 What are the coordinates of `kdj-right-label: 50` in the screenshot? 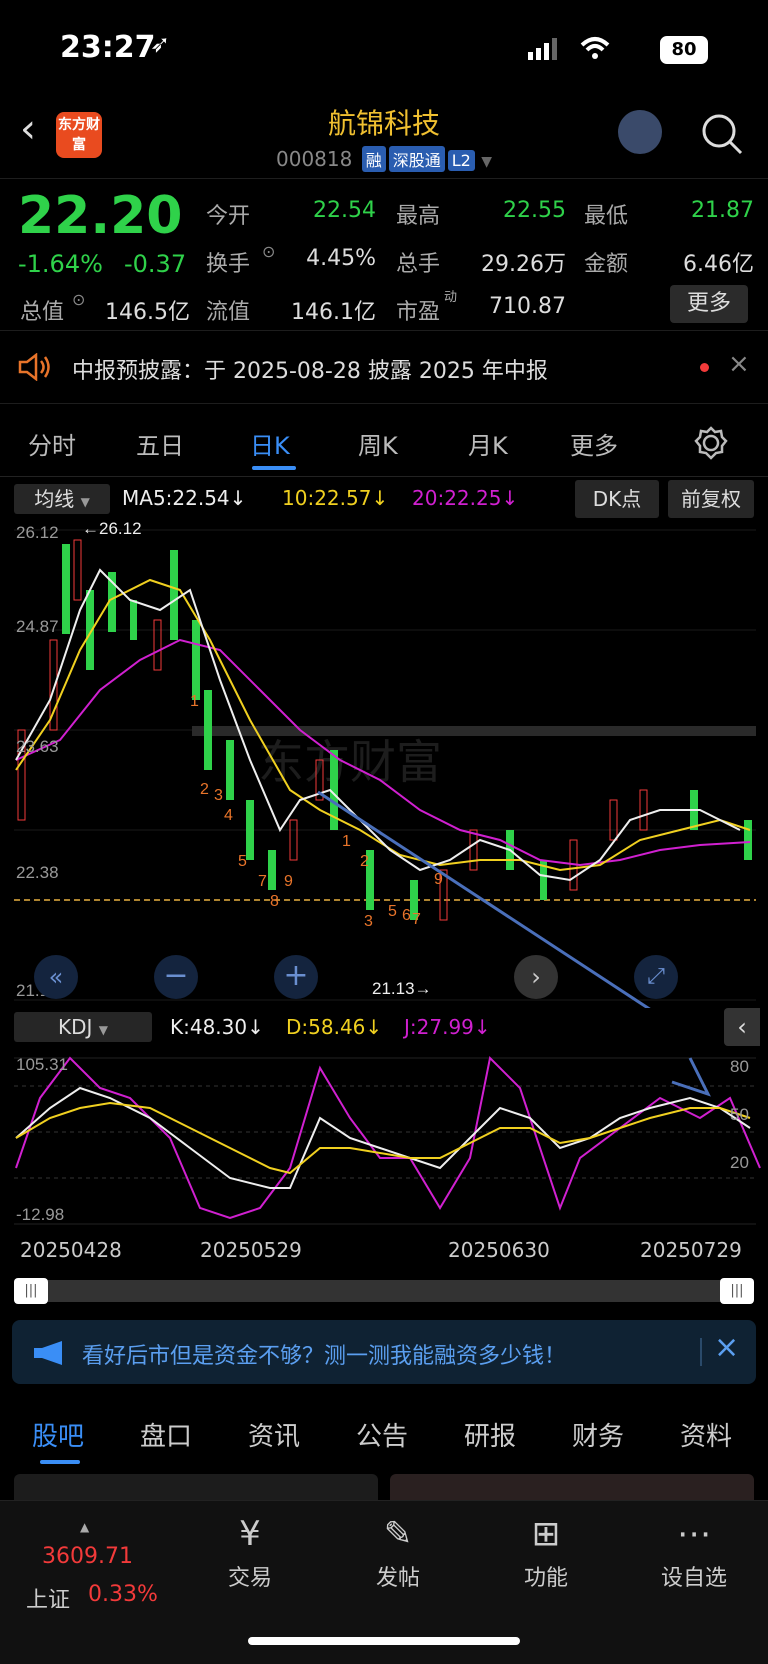 It's located at (739, 1114).